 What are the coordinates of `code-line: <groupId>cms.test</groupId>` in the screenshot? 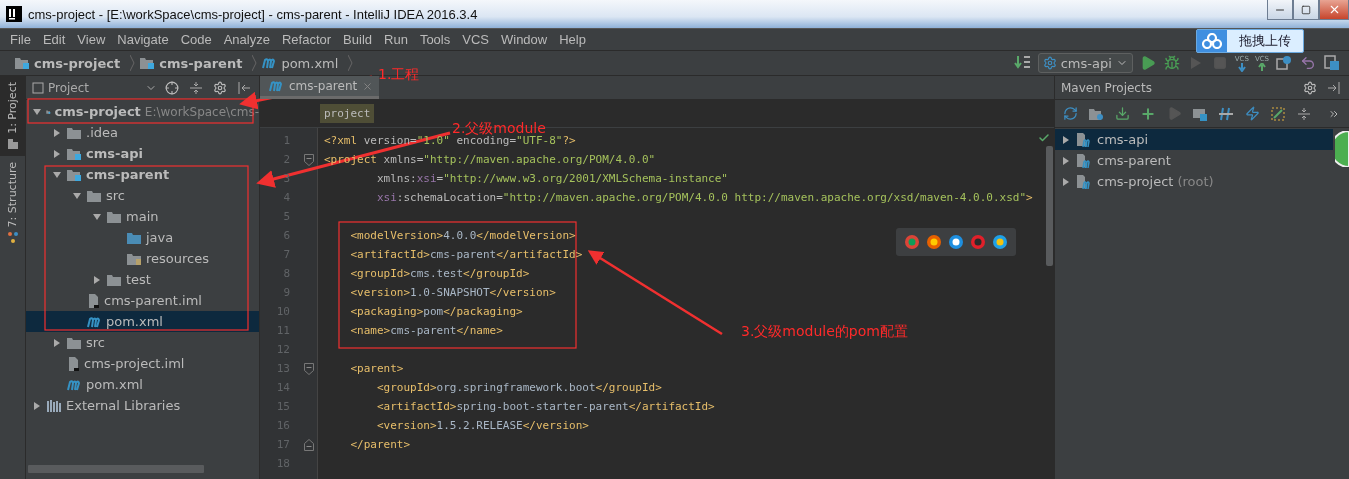 It's located at (439, 274).